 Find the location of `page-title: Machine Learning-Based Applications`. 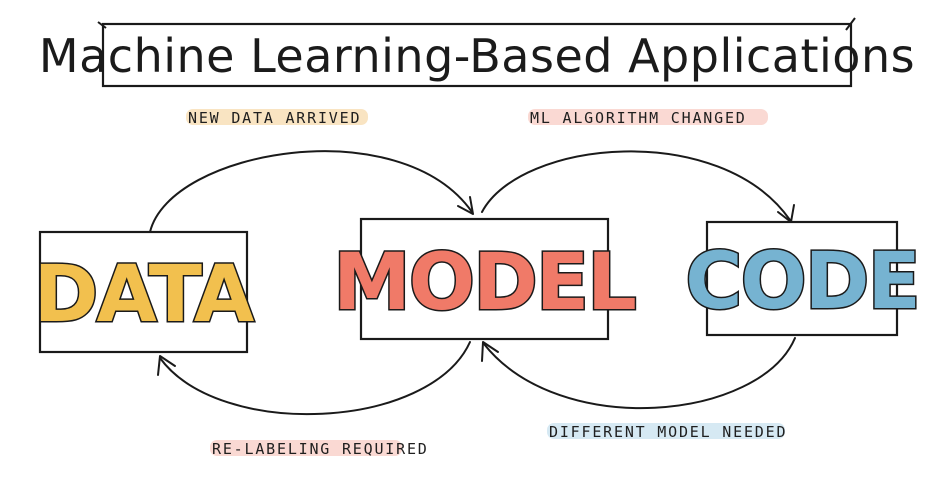

page-title: Machine Learning-Based Applications is located at coordinates (477, 56).